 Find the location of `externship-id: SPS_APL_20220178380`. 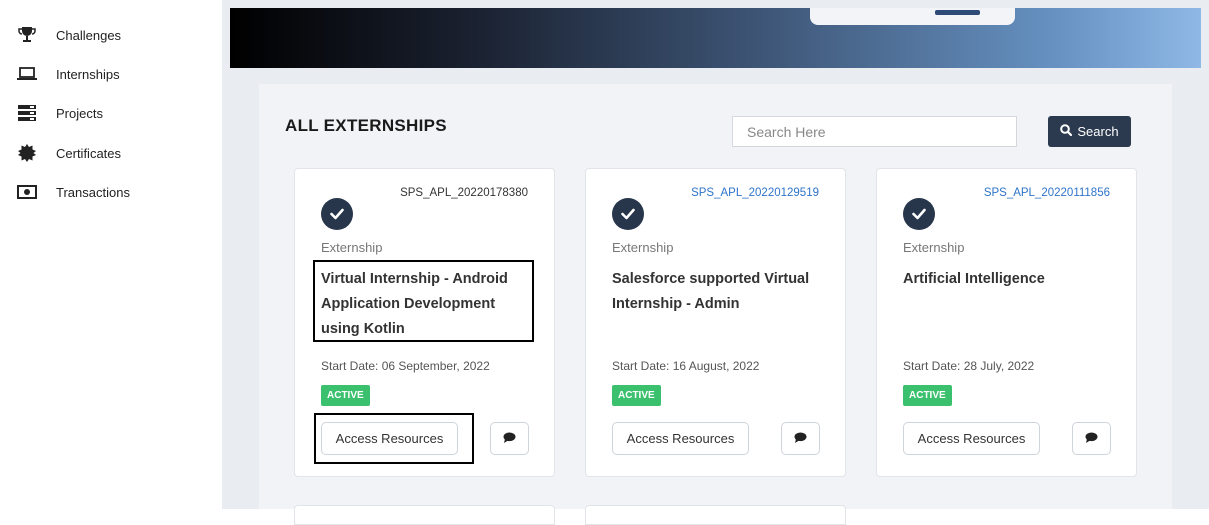

externship-id: SPS_APL_20220178380 is located at coordinates (464, 193).